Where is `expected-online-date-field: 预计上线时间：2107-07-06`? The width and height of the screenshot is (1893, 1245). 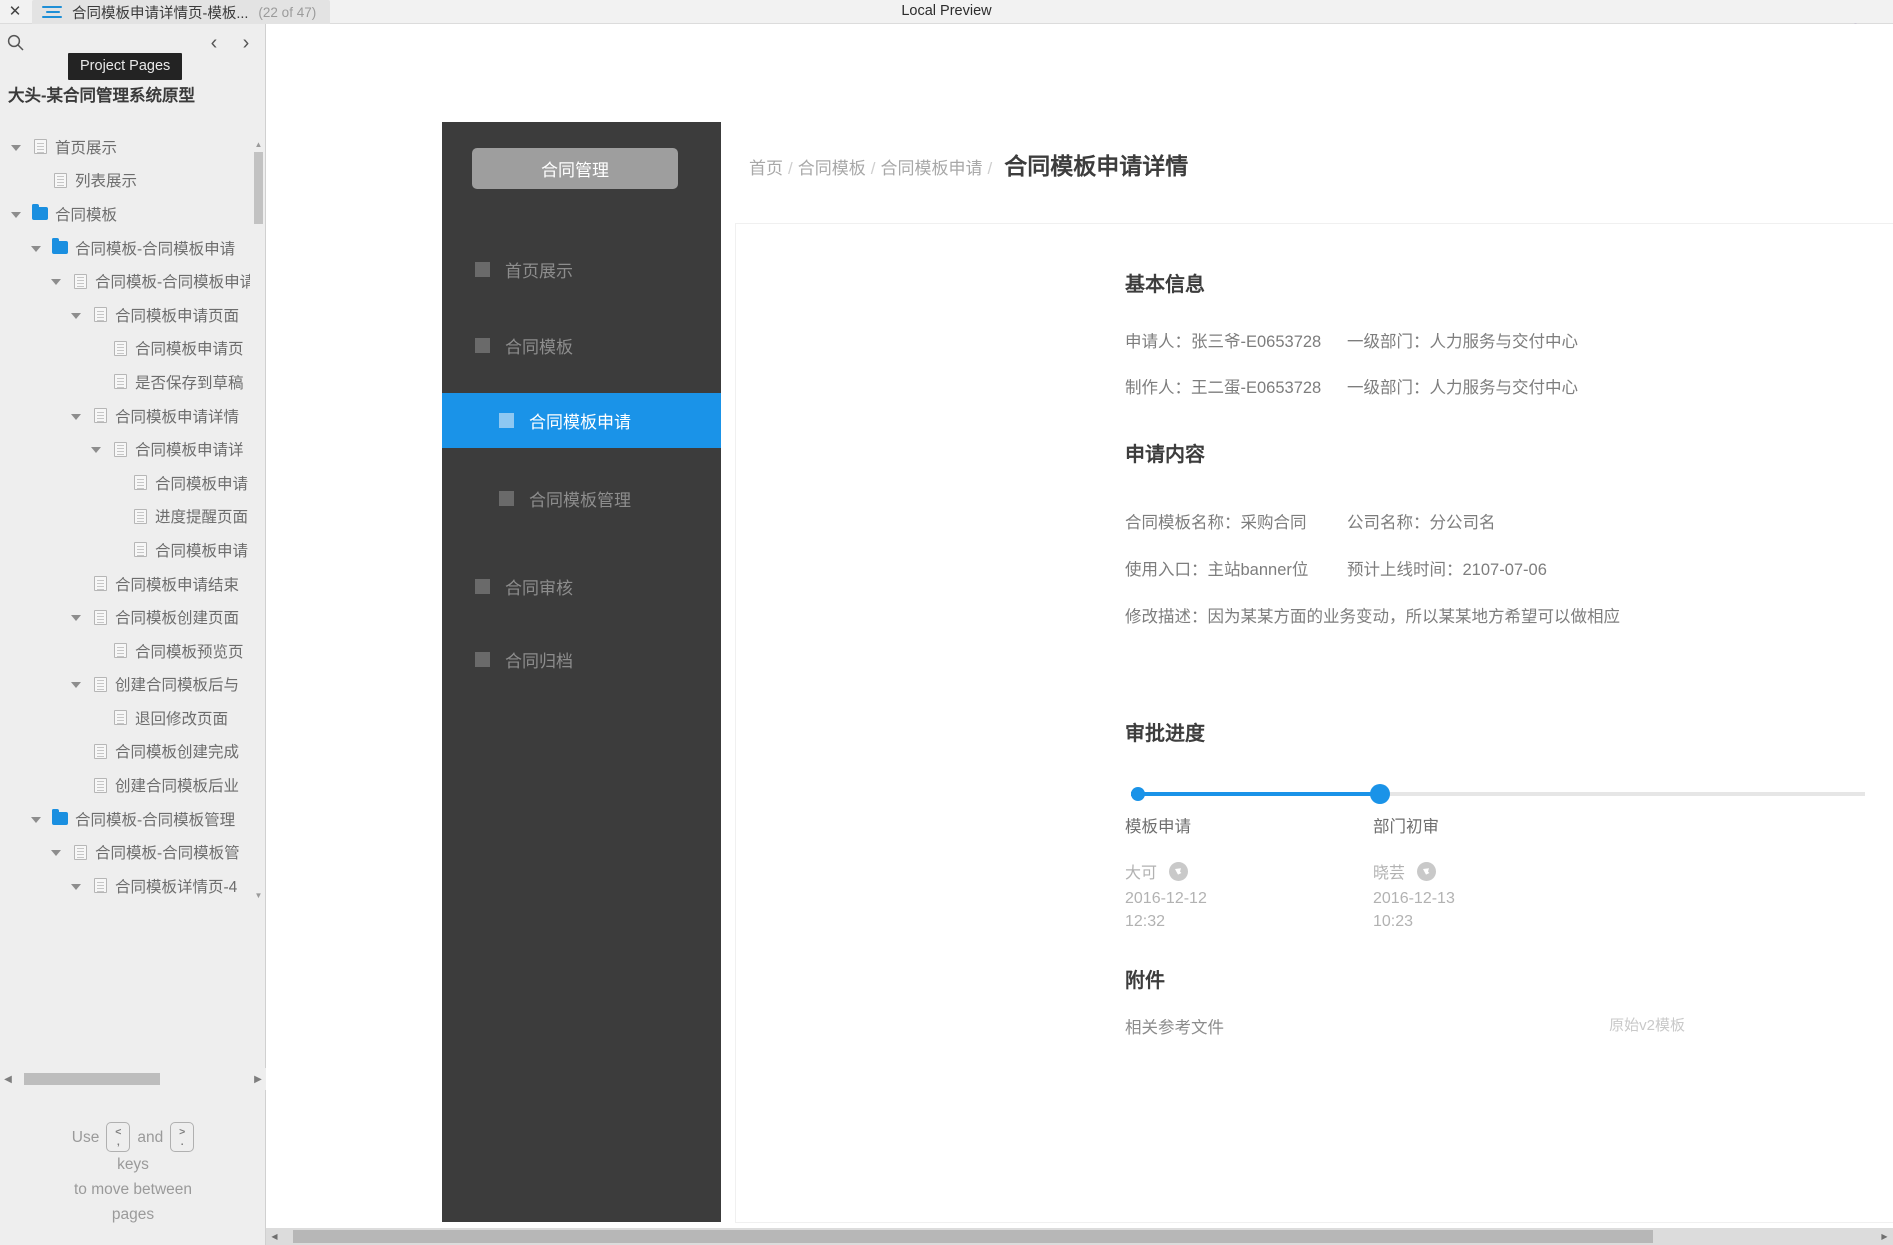 expected-online-date-field: 预计上线时间：2107-07-06 is located at coordinates (1447, 570).